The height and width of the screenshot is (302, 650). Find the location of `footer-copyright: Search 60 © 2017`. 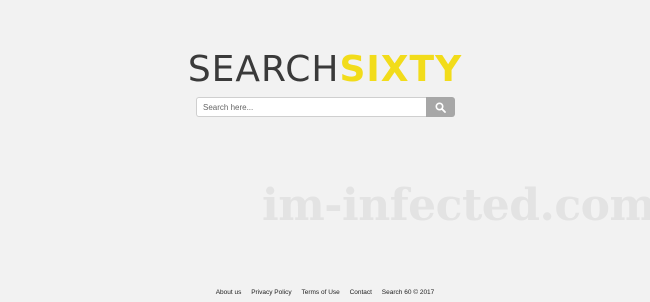

footer-copyright: Search 60 © 2017 is located at coordinates (408, 292).